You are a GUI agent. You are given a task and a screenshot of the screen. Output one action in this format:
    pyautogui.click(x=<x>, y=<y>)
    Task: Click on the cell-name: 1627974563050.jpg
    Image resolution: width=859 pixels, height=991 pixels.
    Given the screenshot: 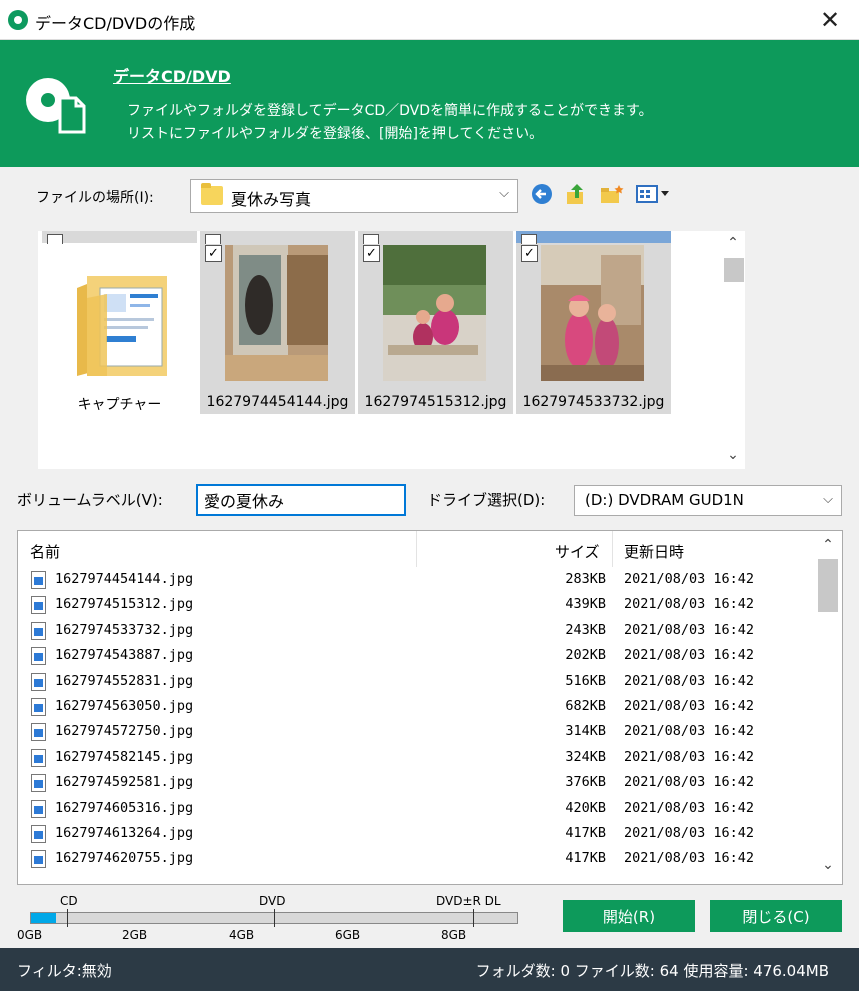 What is the action you would take?
    pyautogui.click(x=124, y=705)
    